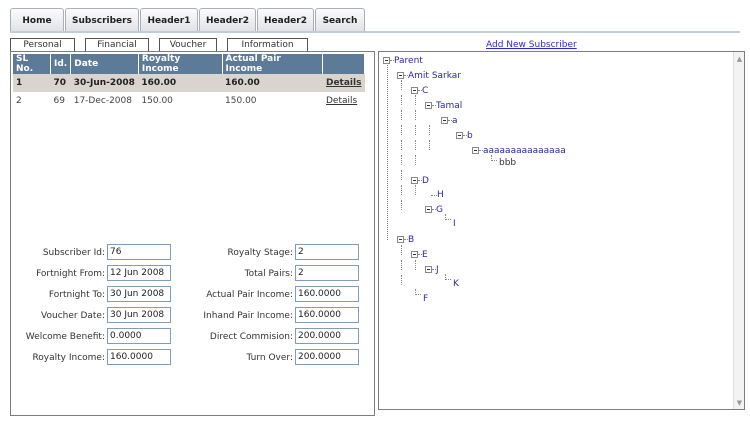 The width and height of the screenshot is (750, 426). Describe the element at coordinates (739, 402) in the screenshot. I see `scroll-down-icon: ▼` at that location.